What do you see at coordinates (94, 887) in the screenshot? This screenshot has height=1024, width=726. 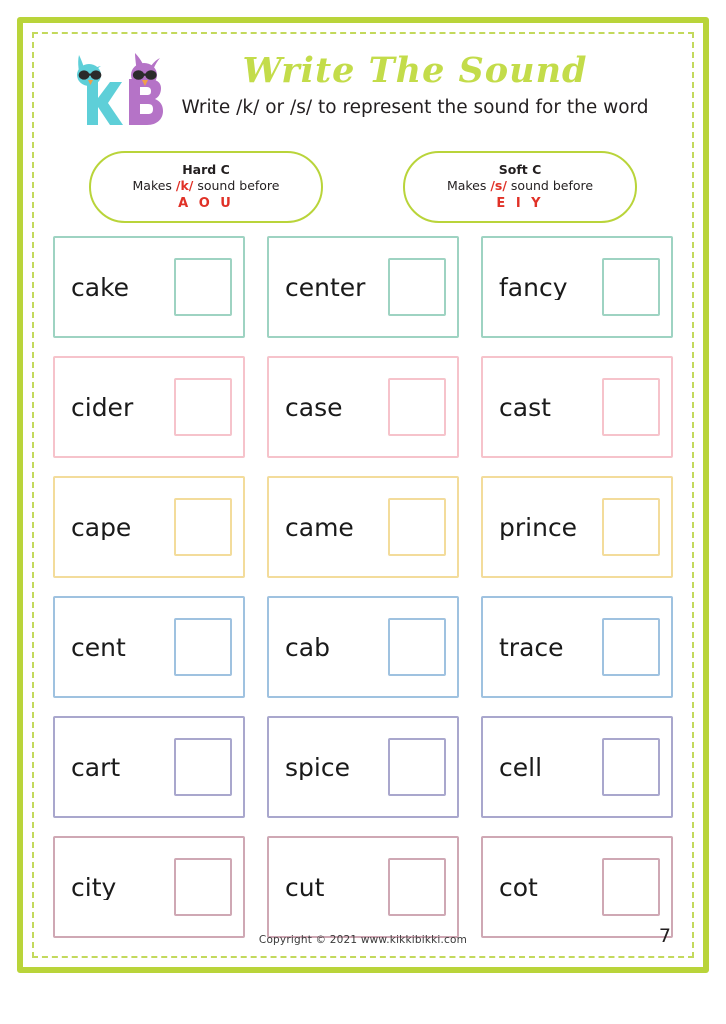 I see `word-label: city` at bounding box center [94, 887].